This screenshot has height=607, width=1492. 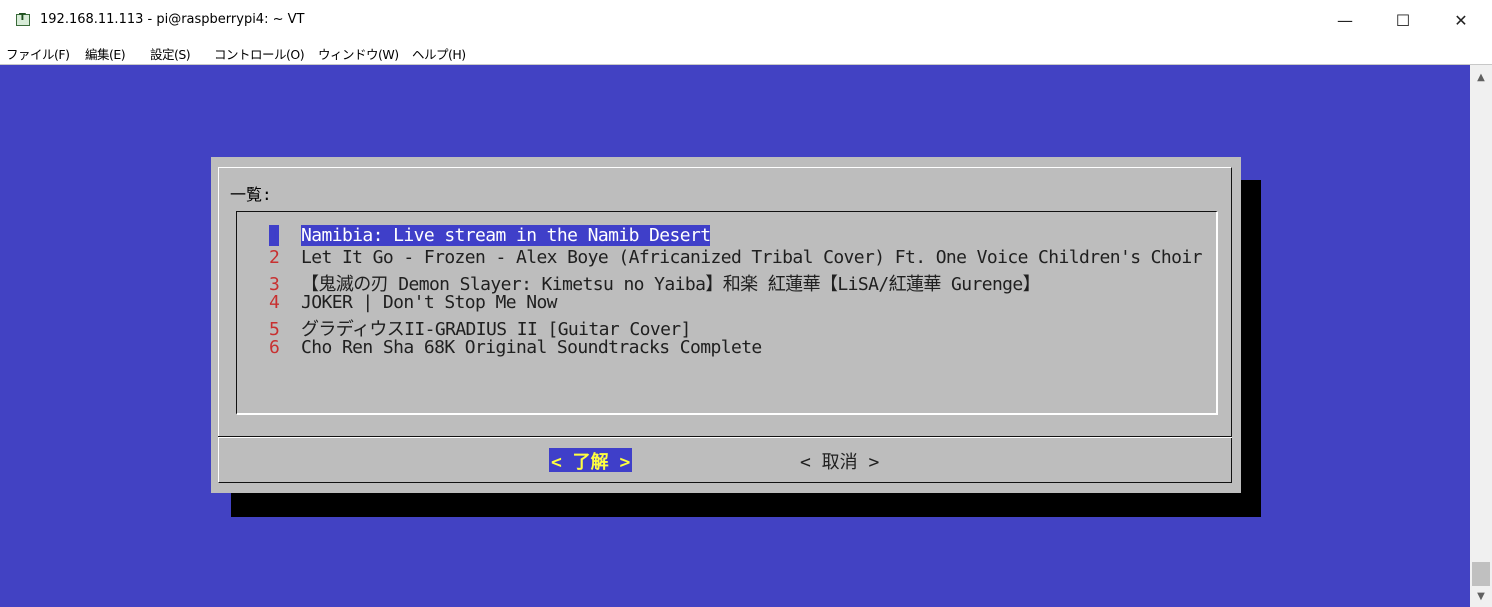 What do you see at coordinates (358, 53) in the screenshot?
I see `menu-window: ウィンドウ(W)` at bounding box center [358, 53].